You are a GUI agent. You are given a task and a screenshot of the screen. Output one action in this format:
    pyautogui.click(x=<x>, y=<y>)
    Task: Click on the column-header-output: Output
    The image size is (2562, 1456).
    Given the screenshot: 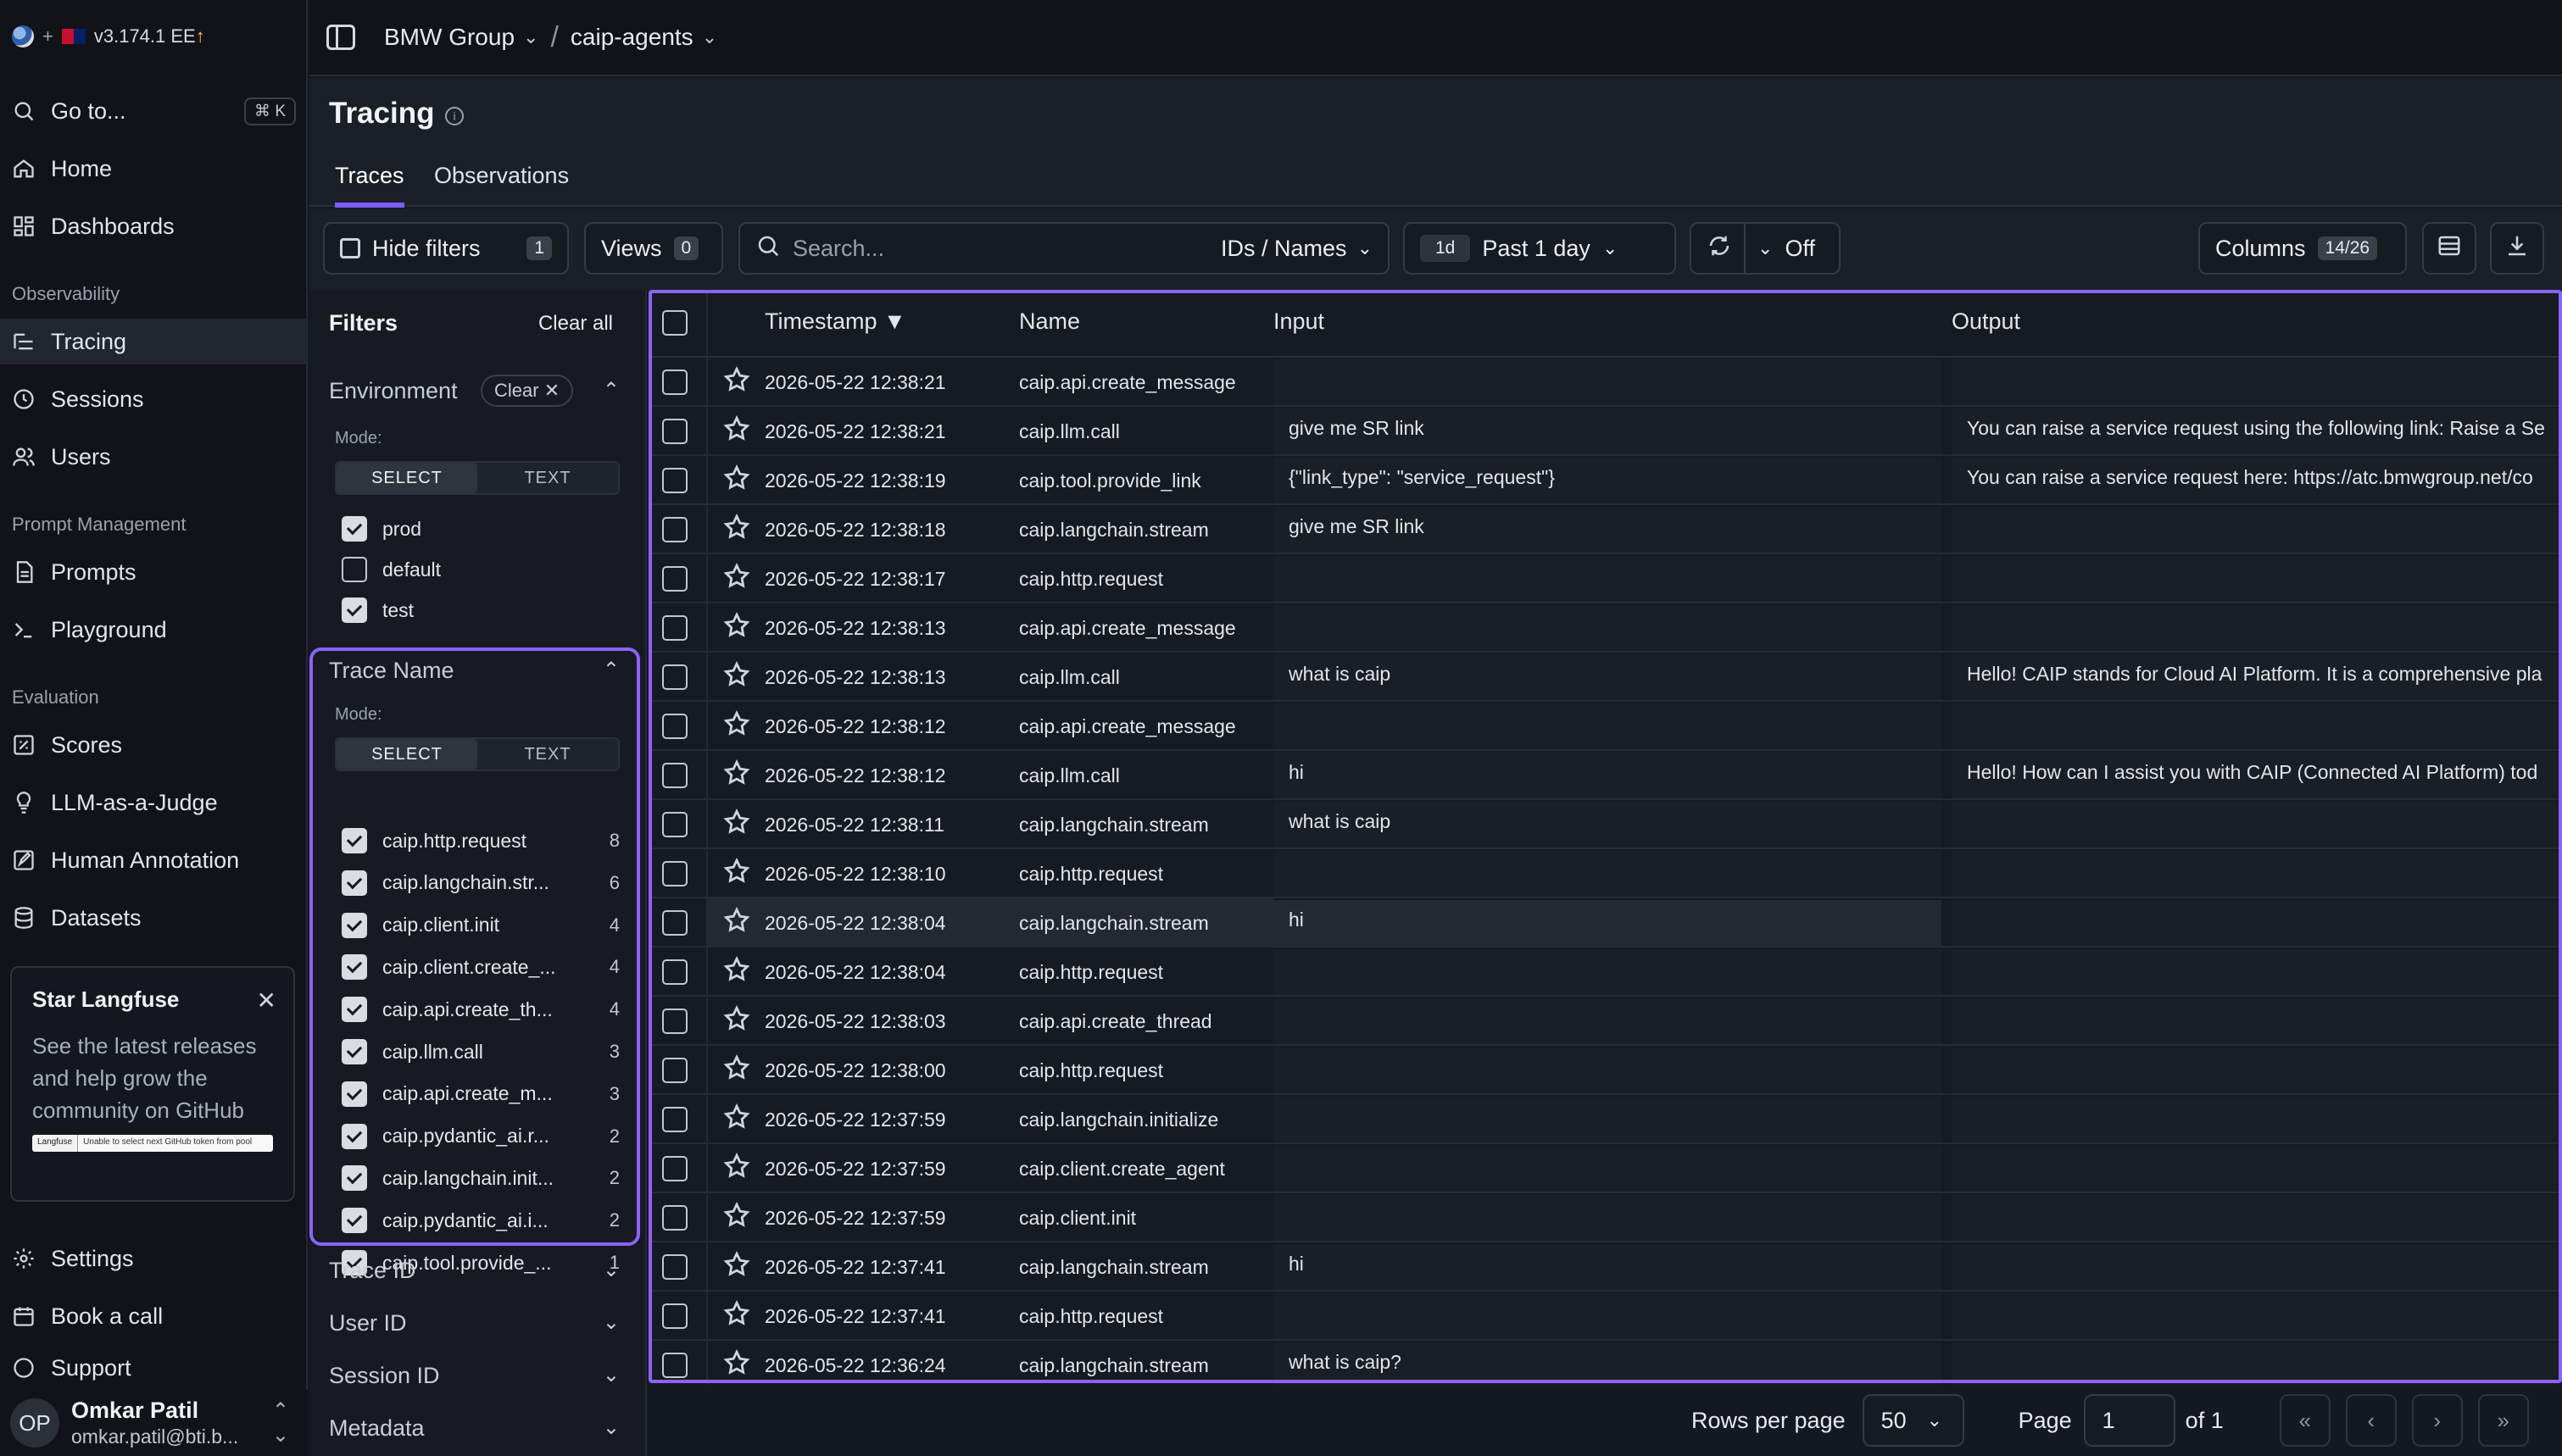 What is the action you would take?
    pyautogui.click(x=1986, y=321)
    